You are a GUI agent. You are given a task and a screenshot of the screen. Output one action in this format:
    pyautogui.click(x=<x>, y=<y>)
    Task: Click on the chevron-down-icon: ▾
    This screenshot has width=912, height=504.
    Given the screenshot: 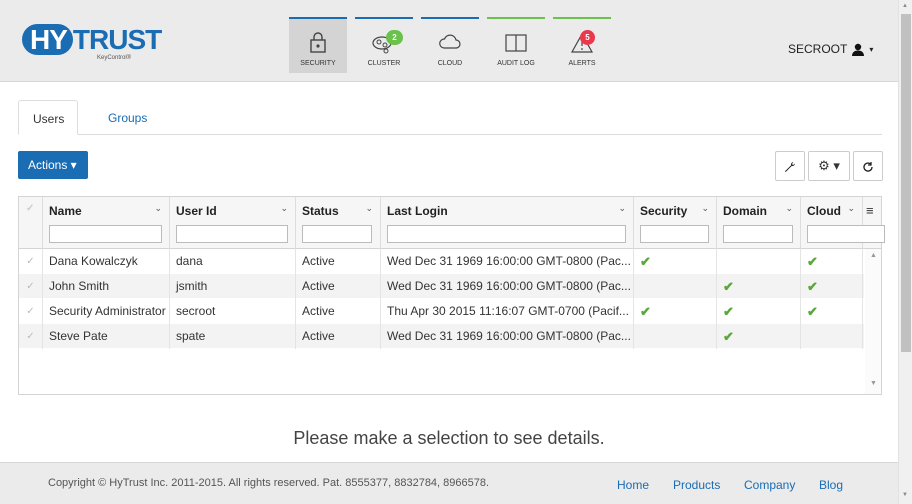 What is the action you would take?
    pyautogui.click(x=871, y=49)
    